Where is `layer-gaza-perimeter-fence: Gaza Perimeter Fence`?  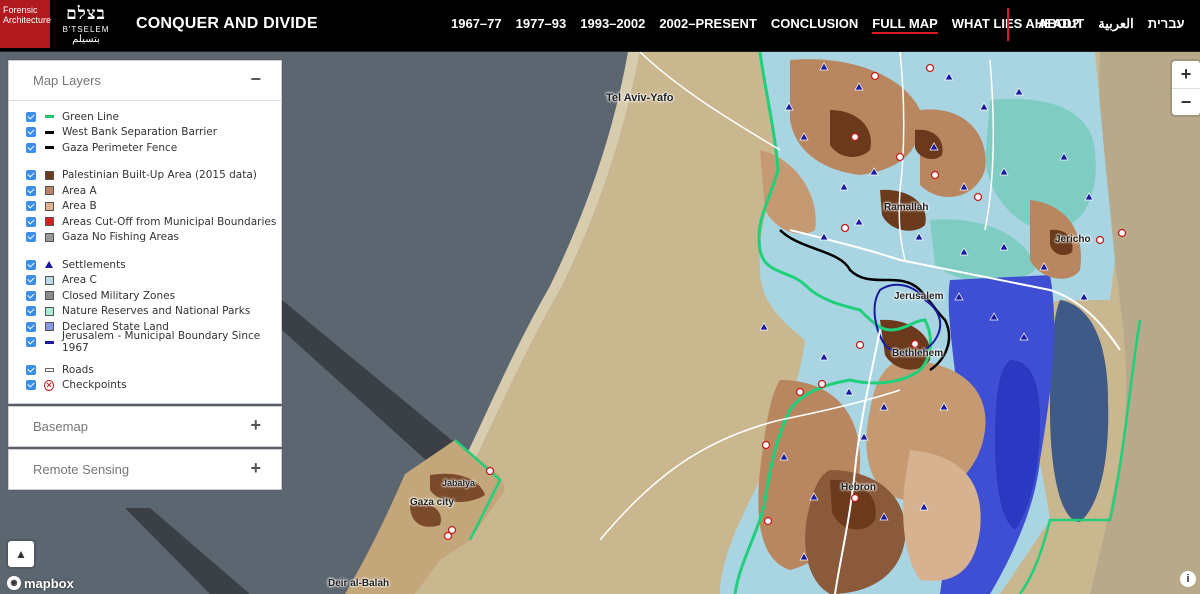 layer-gaza-perimeter-fence: Gaza Perimeter Fence is located at coordinates (153, 148).